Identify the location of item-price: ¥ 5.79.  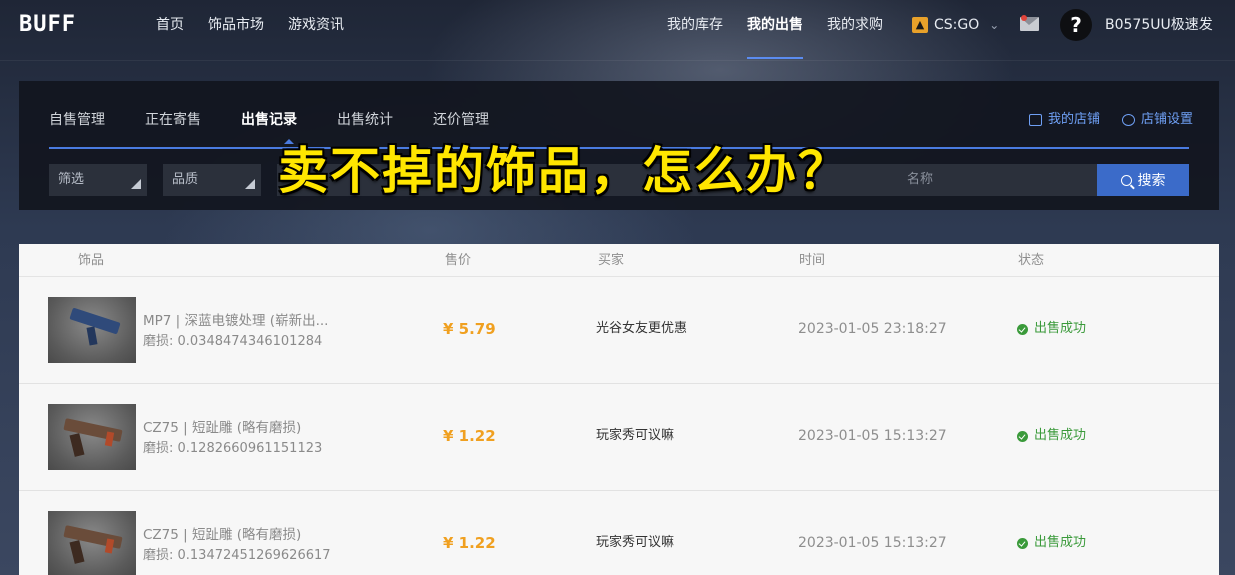
(469, 329).